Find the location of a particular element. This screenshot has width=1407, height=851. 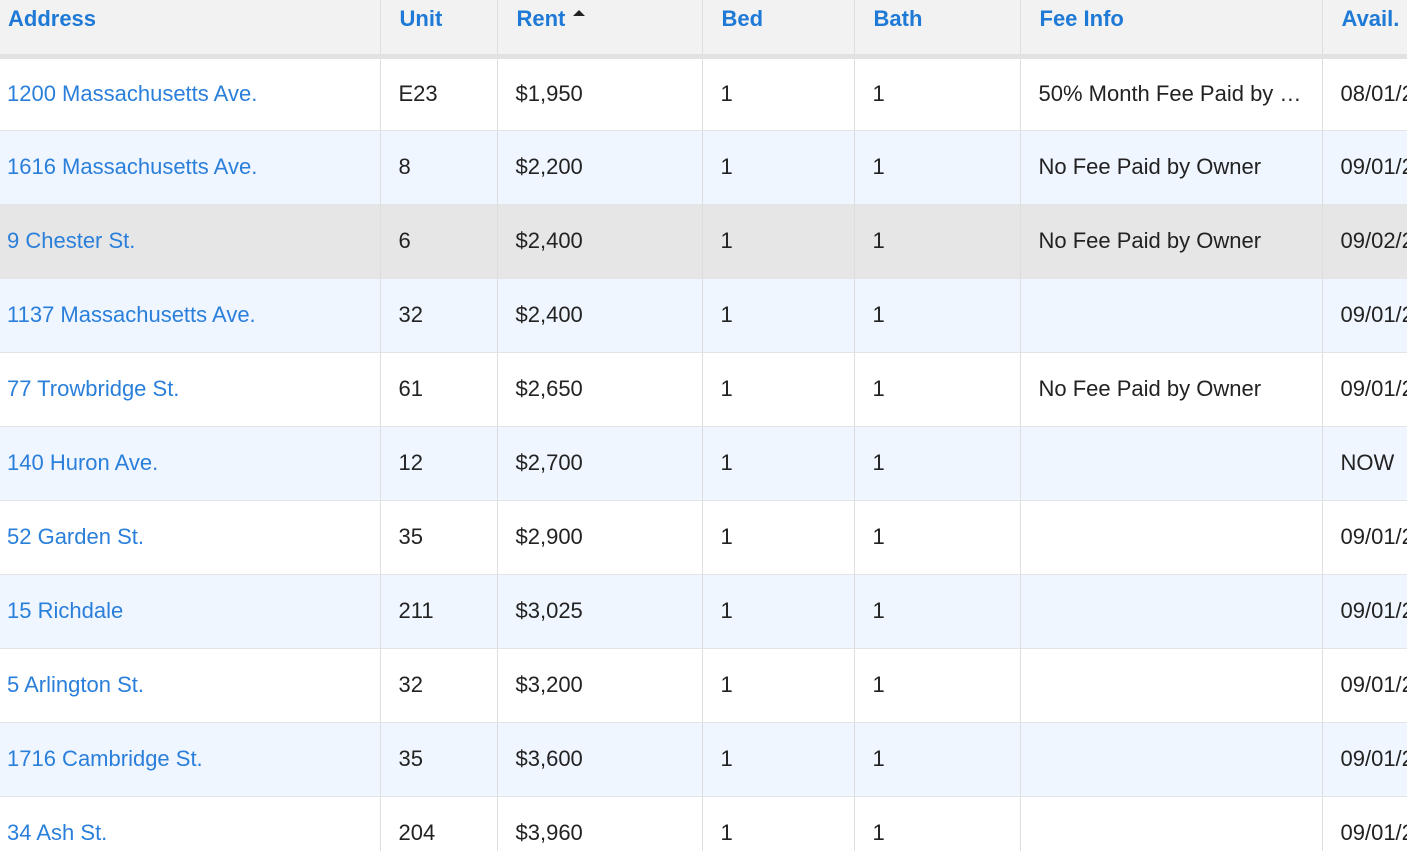

avail-cell: 09/02/2 is located at coordinates (1364, 241).